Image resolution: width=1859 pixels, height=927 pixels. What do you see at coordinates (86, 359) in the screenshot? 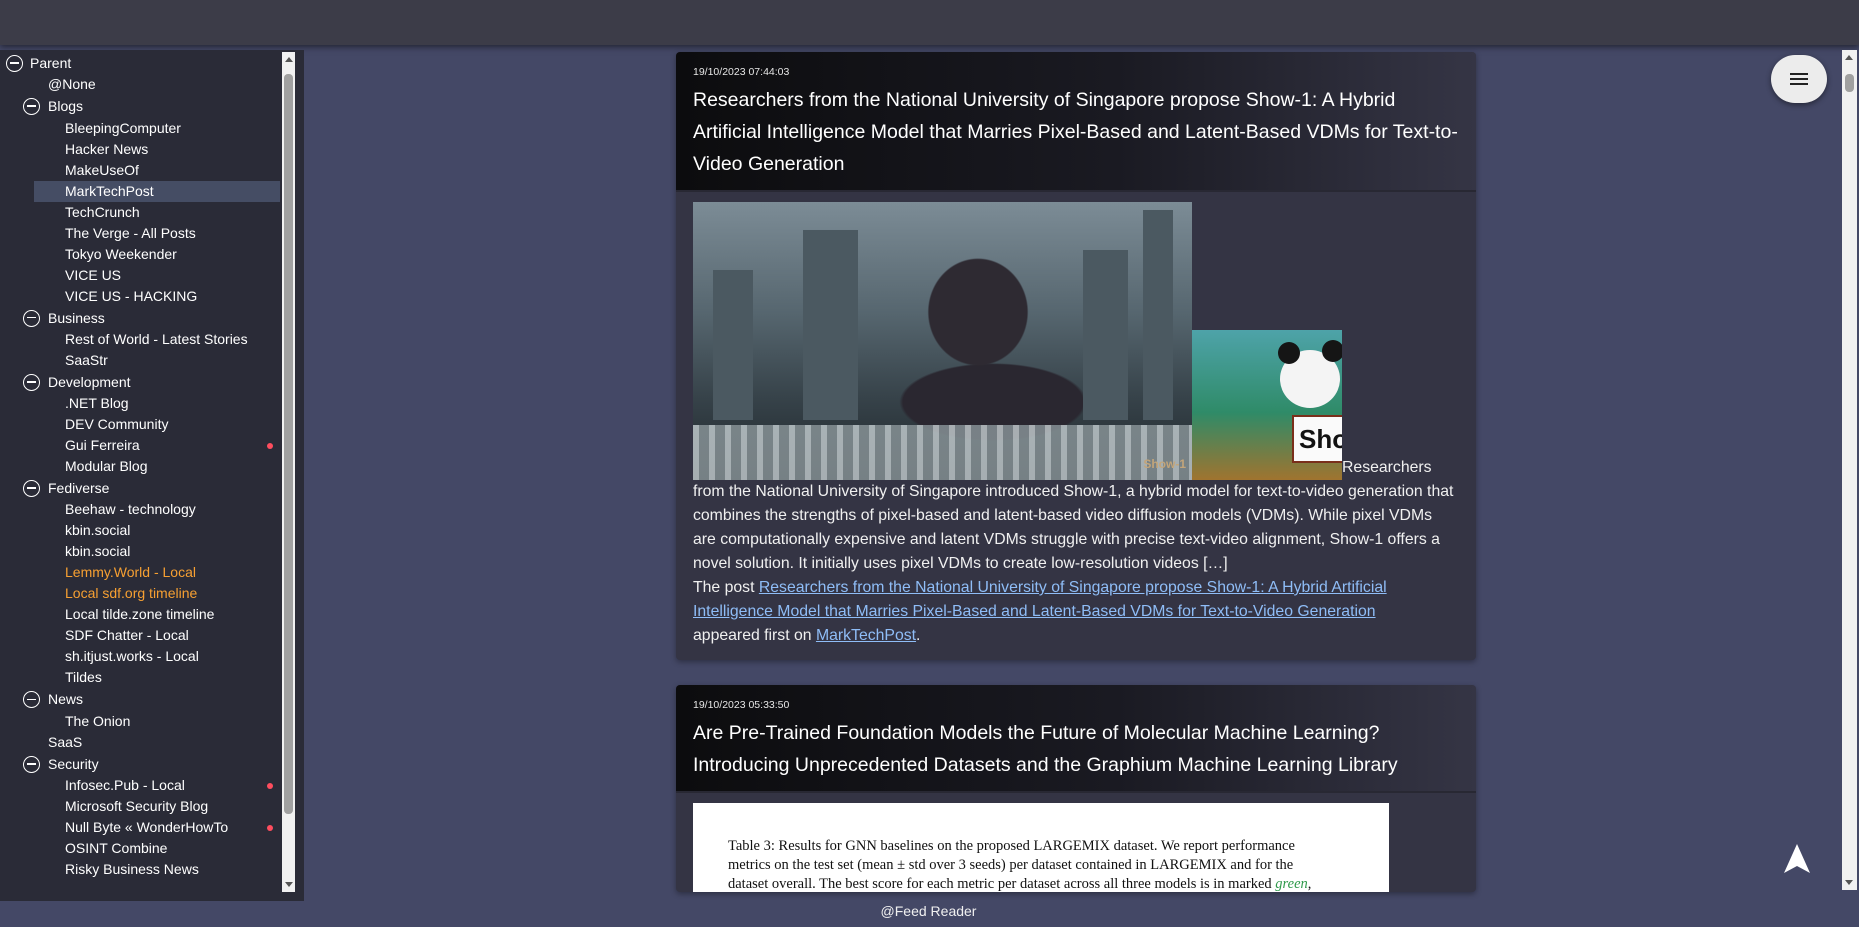
I see `tree-label: SaaStr` at bounding box center [86, 359].